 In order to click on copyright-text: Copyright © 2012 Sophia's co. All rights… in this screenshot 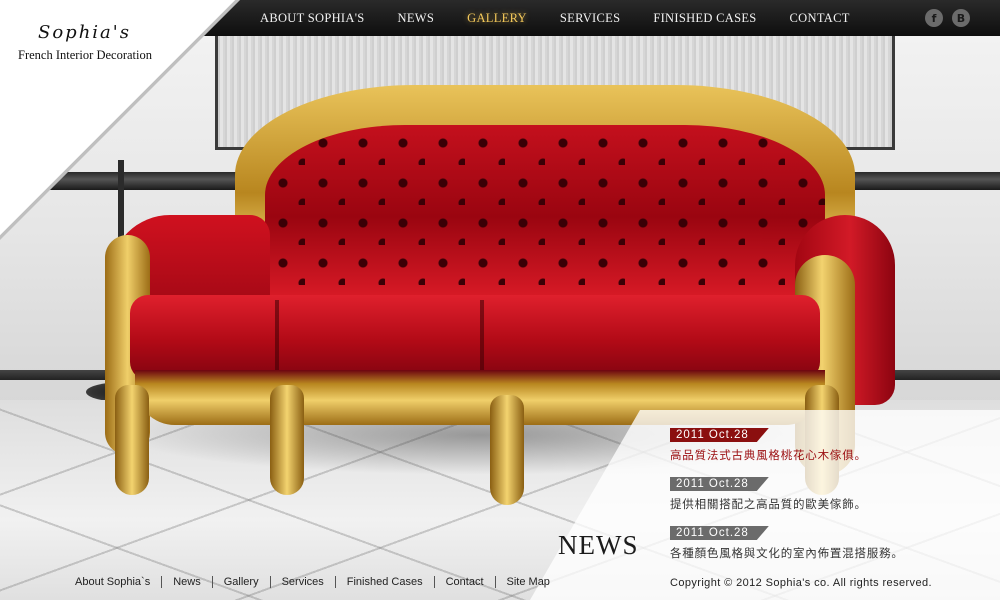, I will do `click(801, 583)`.